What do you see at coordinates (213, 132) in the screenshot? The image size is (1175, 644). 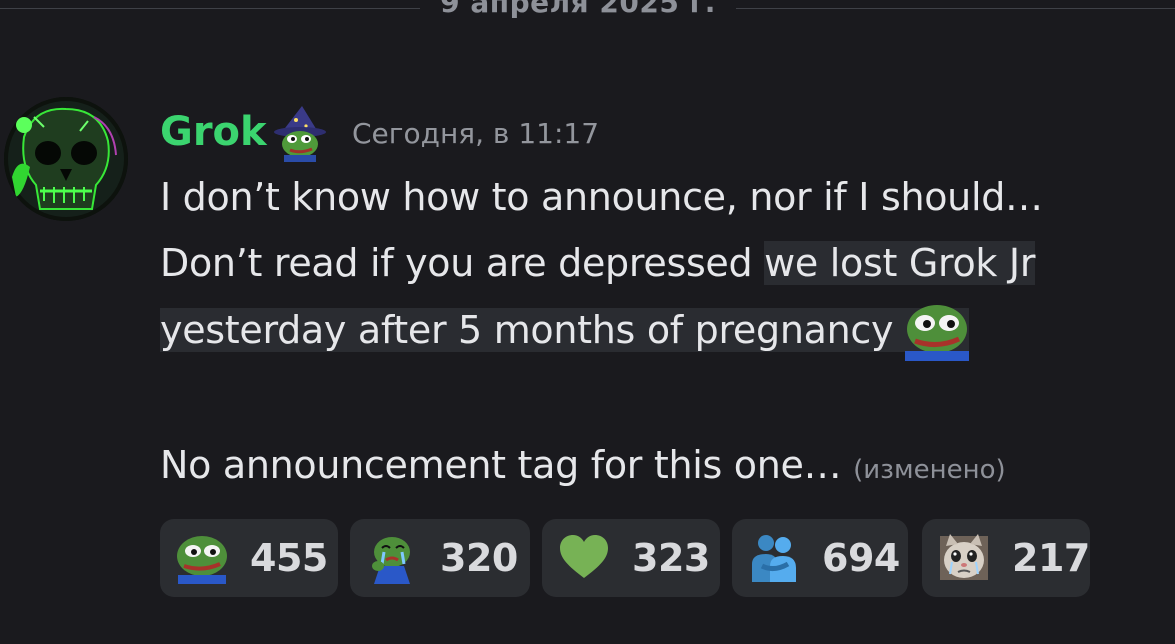 I see `username: Grok` at bounding box center [213, 132].